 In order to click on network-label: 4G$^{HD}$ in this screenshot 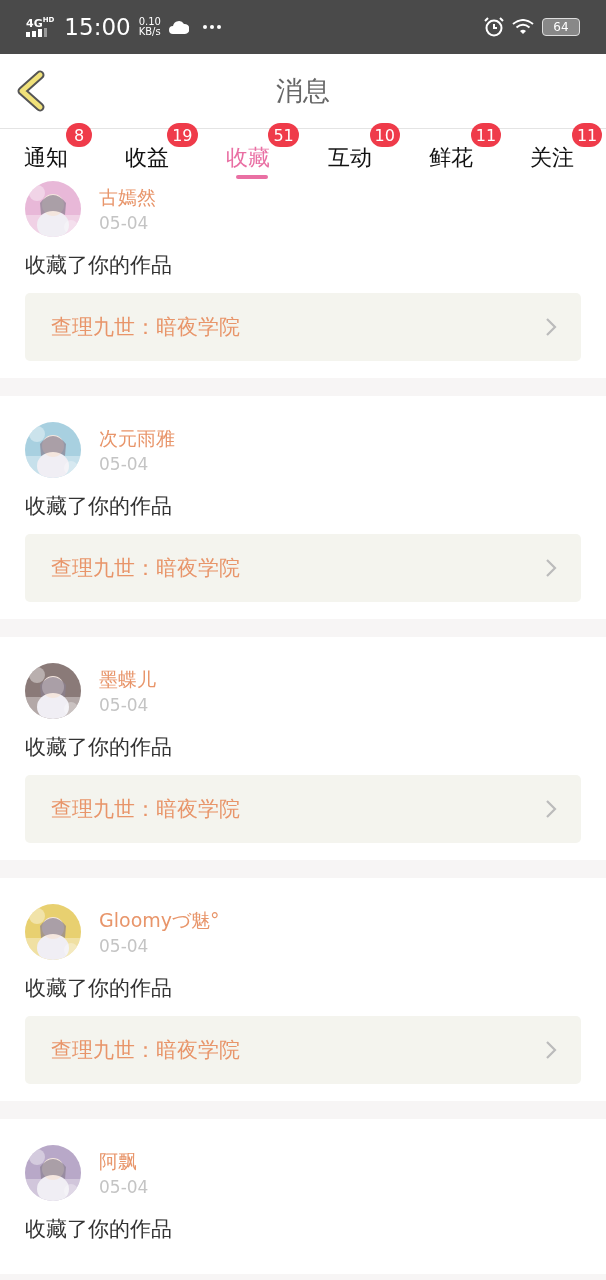, I will do `click(40, 22)`.